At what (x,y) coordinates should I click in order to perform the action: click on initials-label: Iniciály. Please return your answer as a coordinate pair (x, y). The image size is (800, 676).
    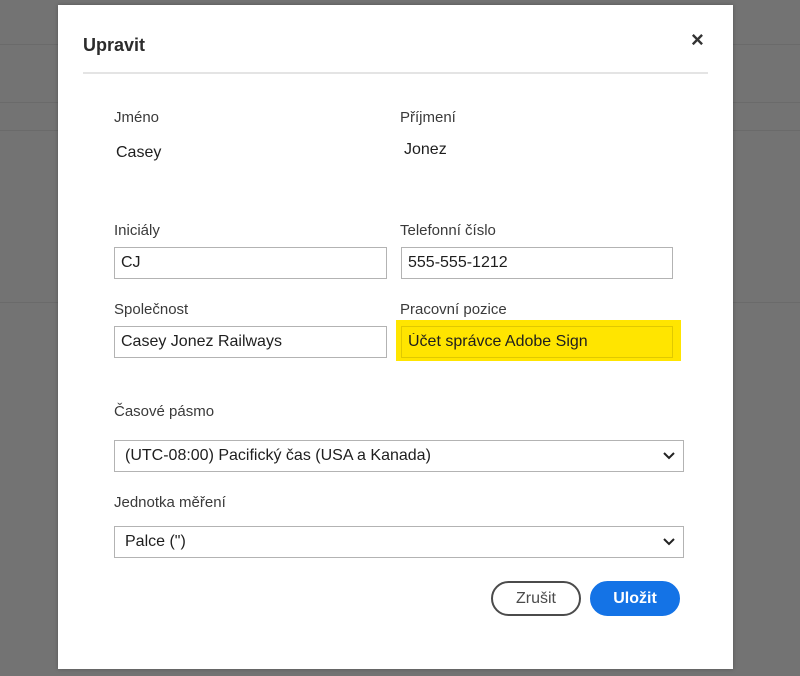
    Looking at the image, I should click on (137, 230).